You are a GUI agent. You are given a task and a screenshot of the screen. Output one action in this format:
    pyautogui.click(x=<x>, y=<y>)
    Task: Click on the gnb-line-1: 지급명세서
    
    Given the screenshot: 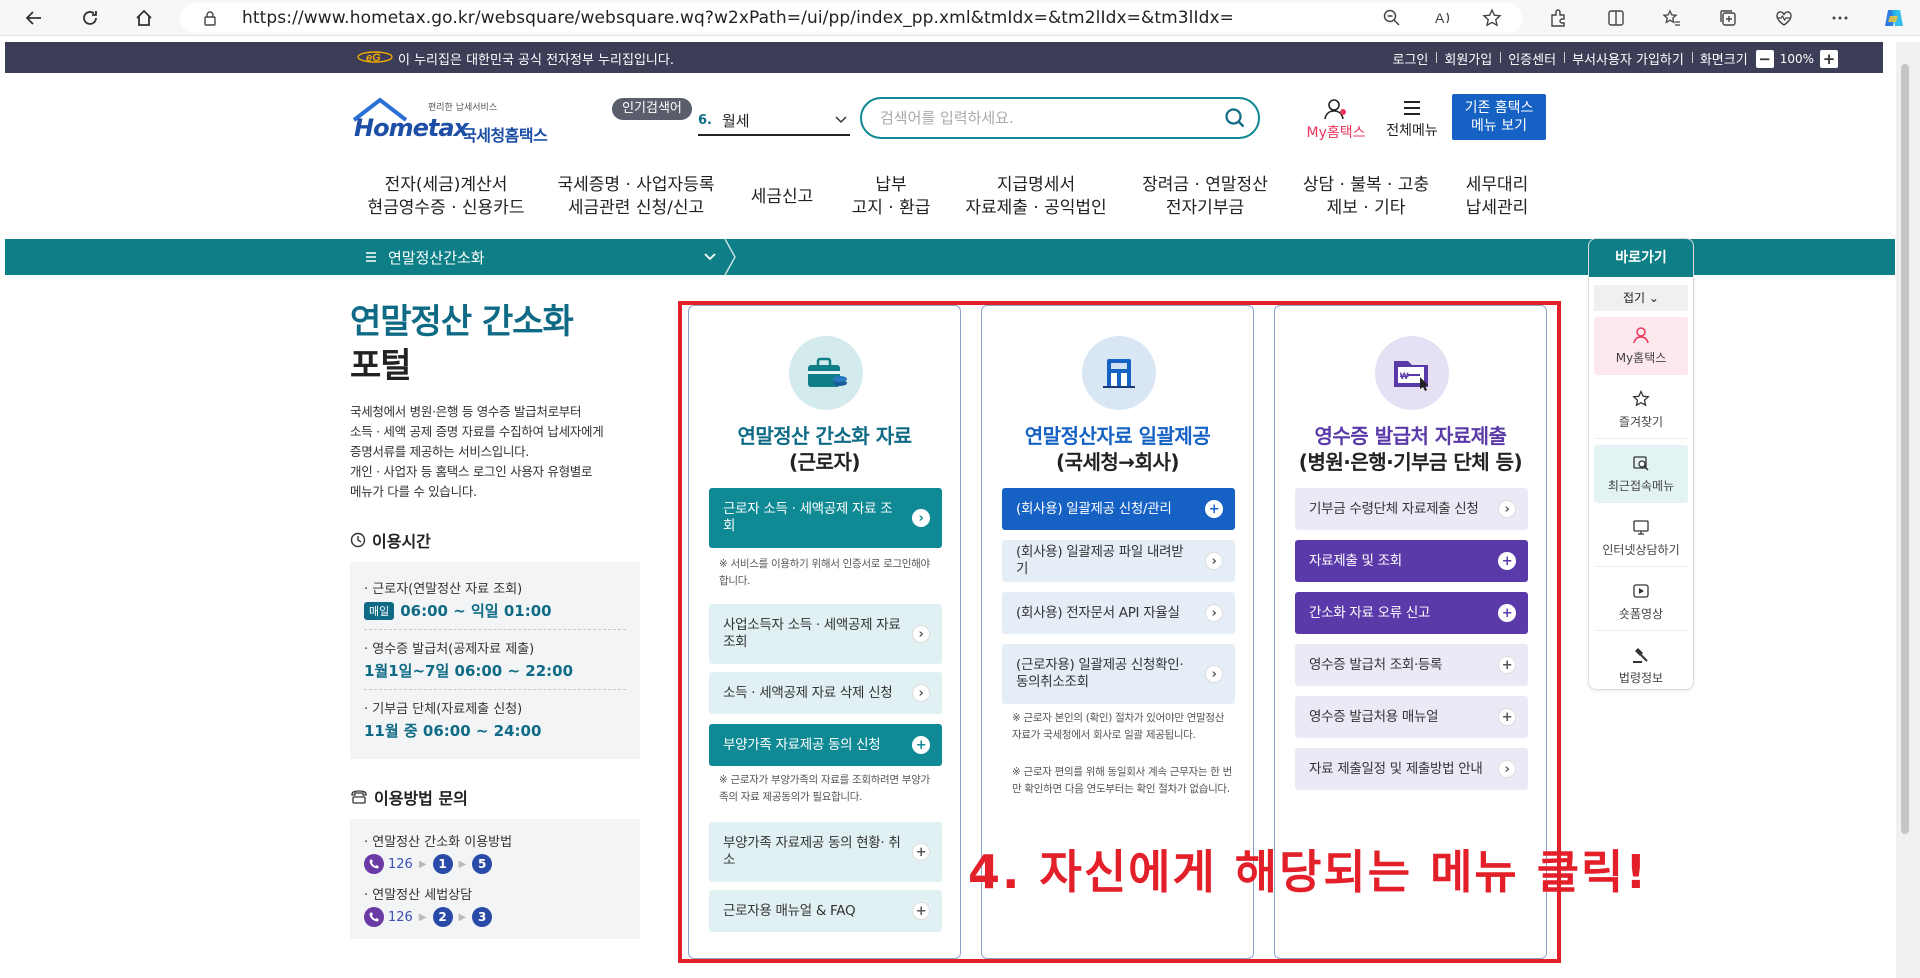 What is the action you would take?
    pyautogui.click(x=1036, y=185)
    